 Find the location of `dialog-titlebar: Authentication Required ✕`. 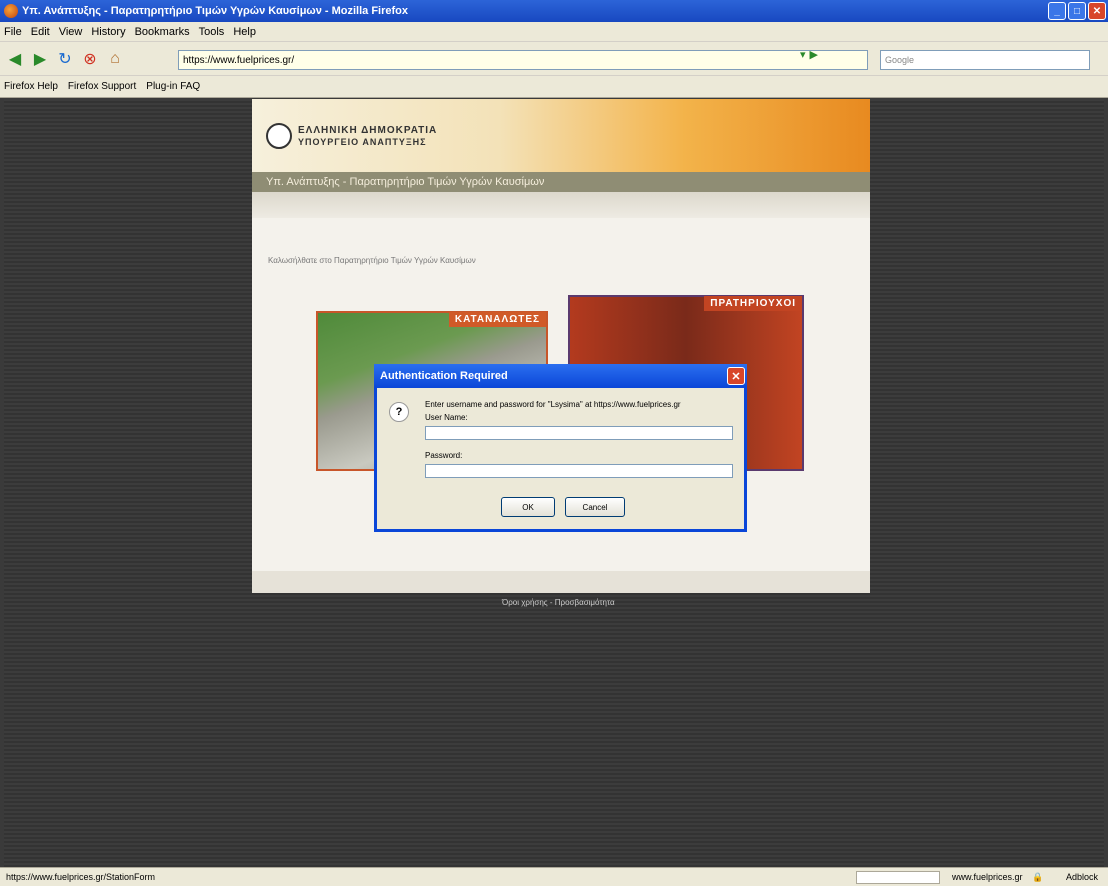

dialog-titlebar: Authentication Required ✕ is located at coordinates (560, 376).